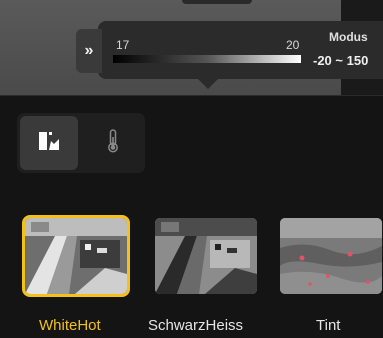 The height and width of the screenshot is (338, 383). Describe the element at coordinates (217, 2) in the screenshot. I see `top-handle` at that location.